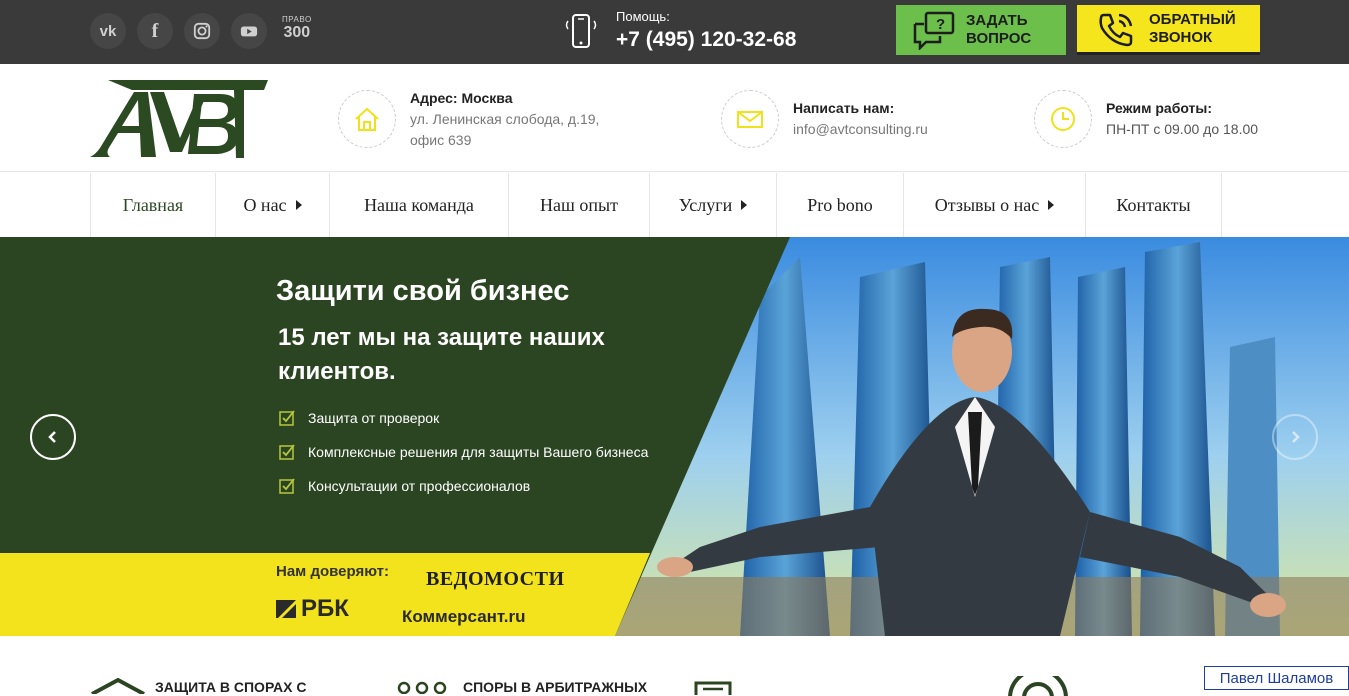  I want to click on pravo300-link: ПРАВО 300, so click(297, 28).